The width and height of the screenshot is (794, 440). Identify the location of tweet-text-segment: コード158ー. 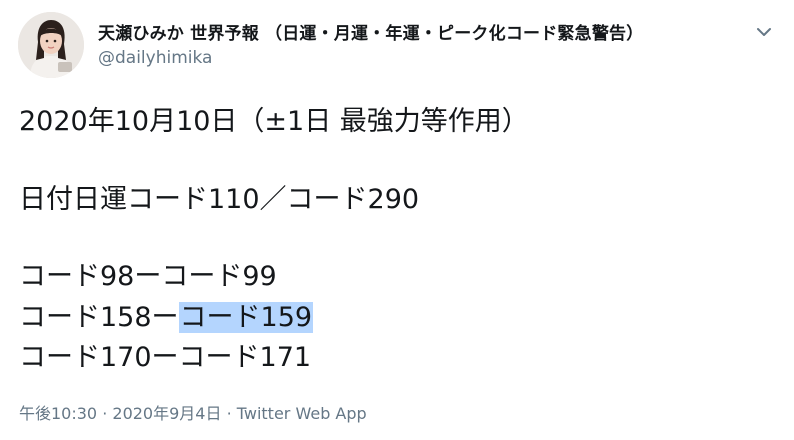
(99, 317).